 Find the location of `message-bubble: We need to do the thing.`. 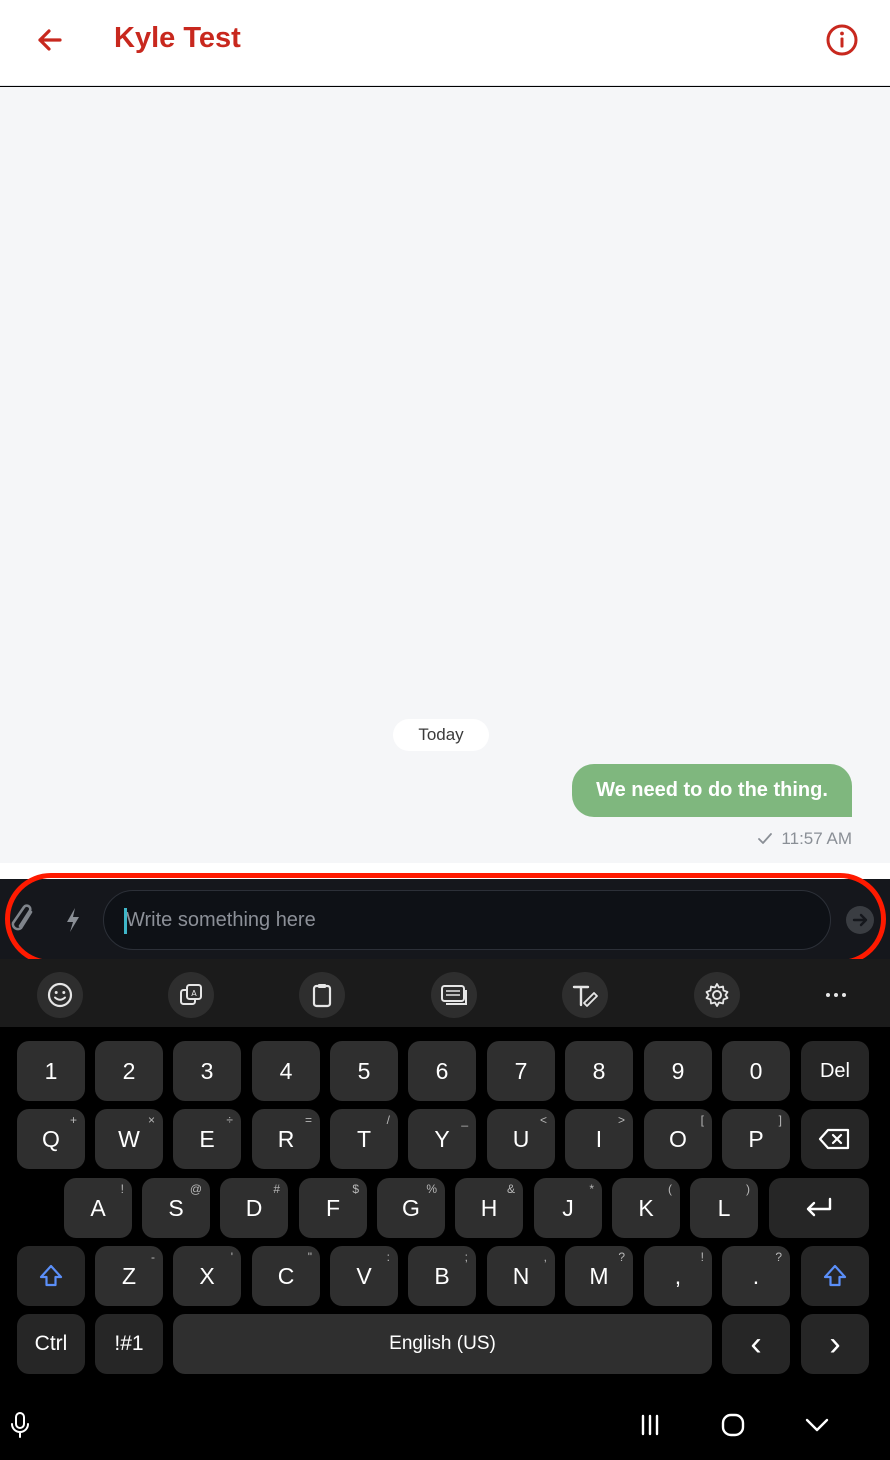

message-bubble: We need to do the thing. is located at coordinates (712, 790).